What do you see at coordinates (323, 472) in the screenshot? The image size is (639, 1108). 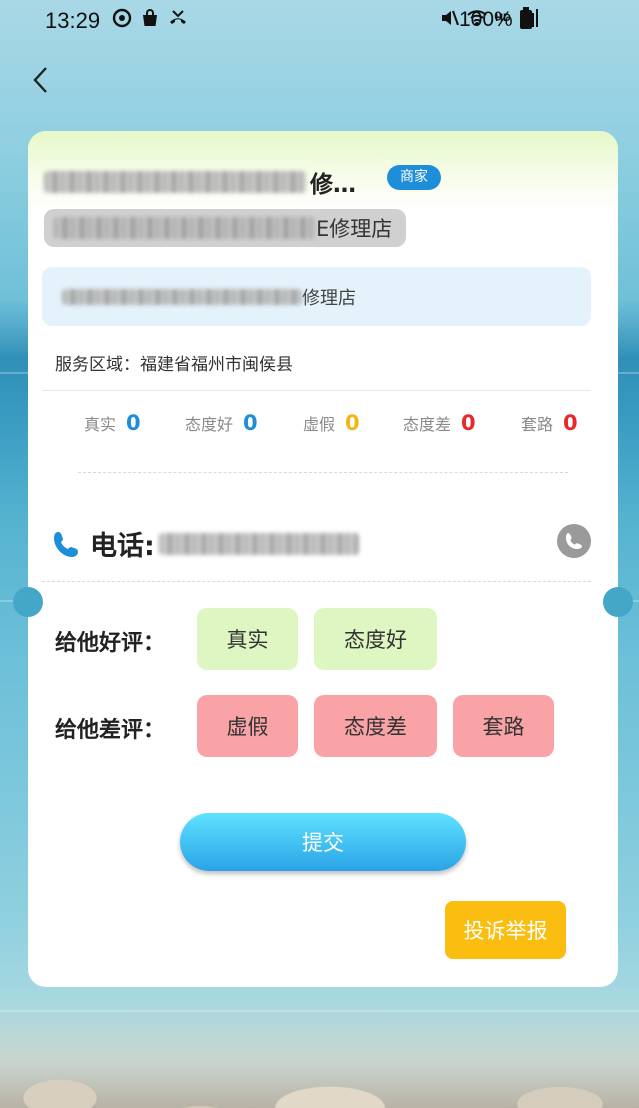 I see `dashed-divider` at bounding box center [323, 472].